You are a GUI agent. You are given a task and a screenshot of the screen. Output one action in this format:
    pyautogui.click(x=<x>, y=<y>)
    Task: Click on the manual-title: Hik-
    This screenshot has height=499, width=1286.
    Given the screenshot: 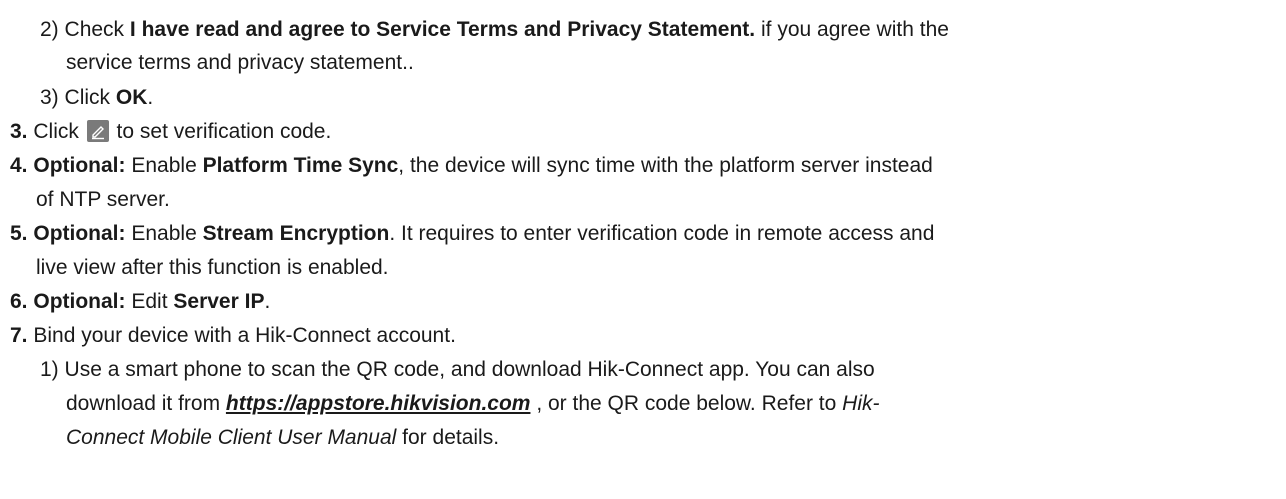 What is the action you would take?
    pyautogui.click(x=861, y=403)
    